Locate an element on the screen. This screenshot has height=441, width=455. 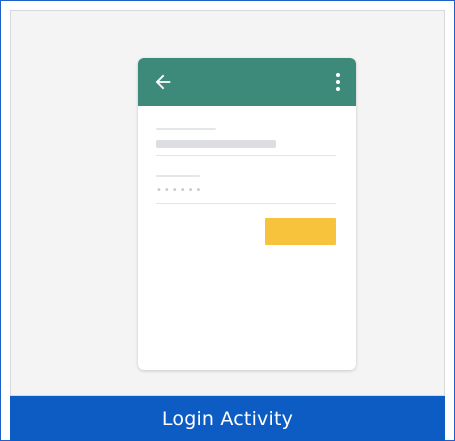
username-label-placeholder is located at coordinates (186, 129).